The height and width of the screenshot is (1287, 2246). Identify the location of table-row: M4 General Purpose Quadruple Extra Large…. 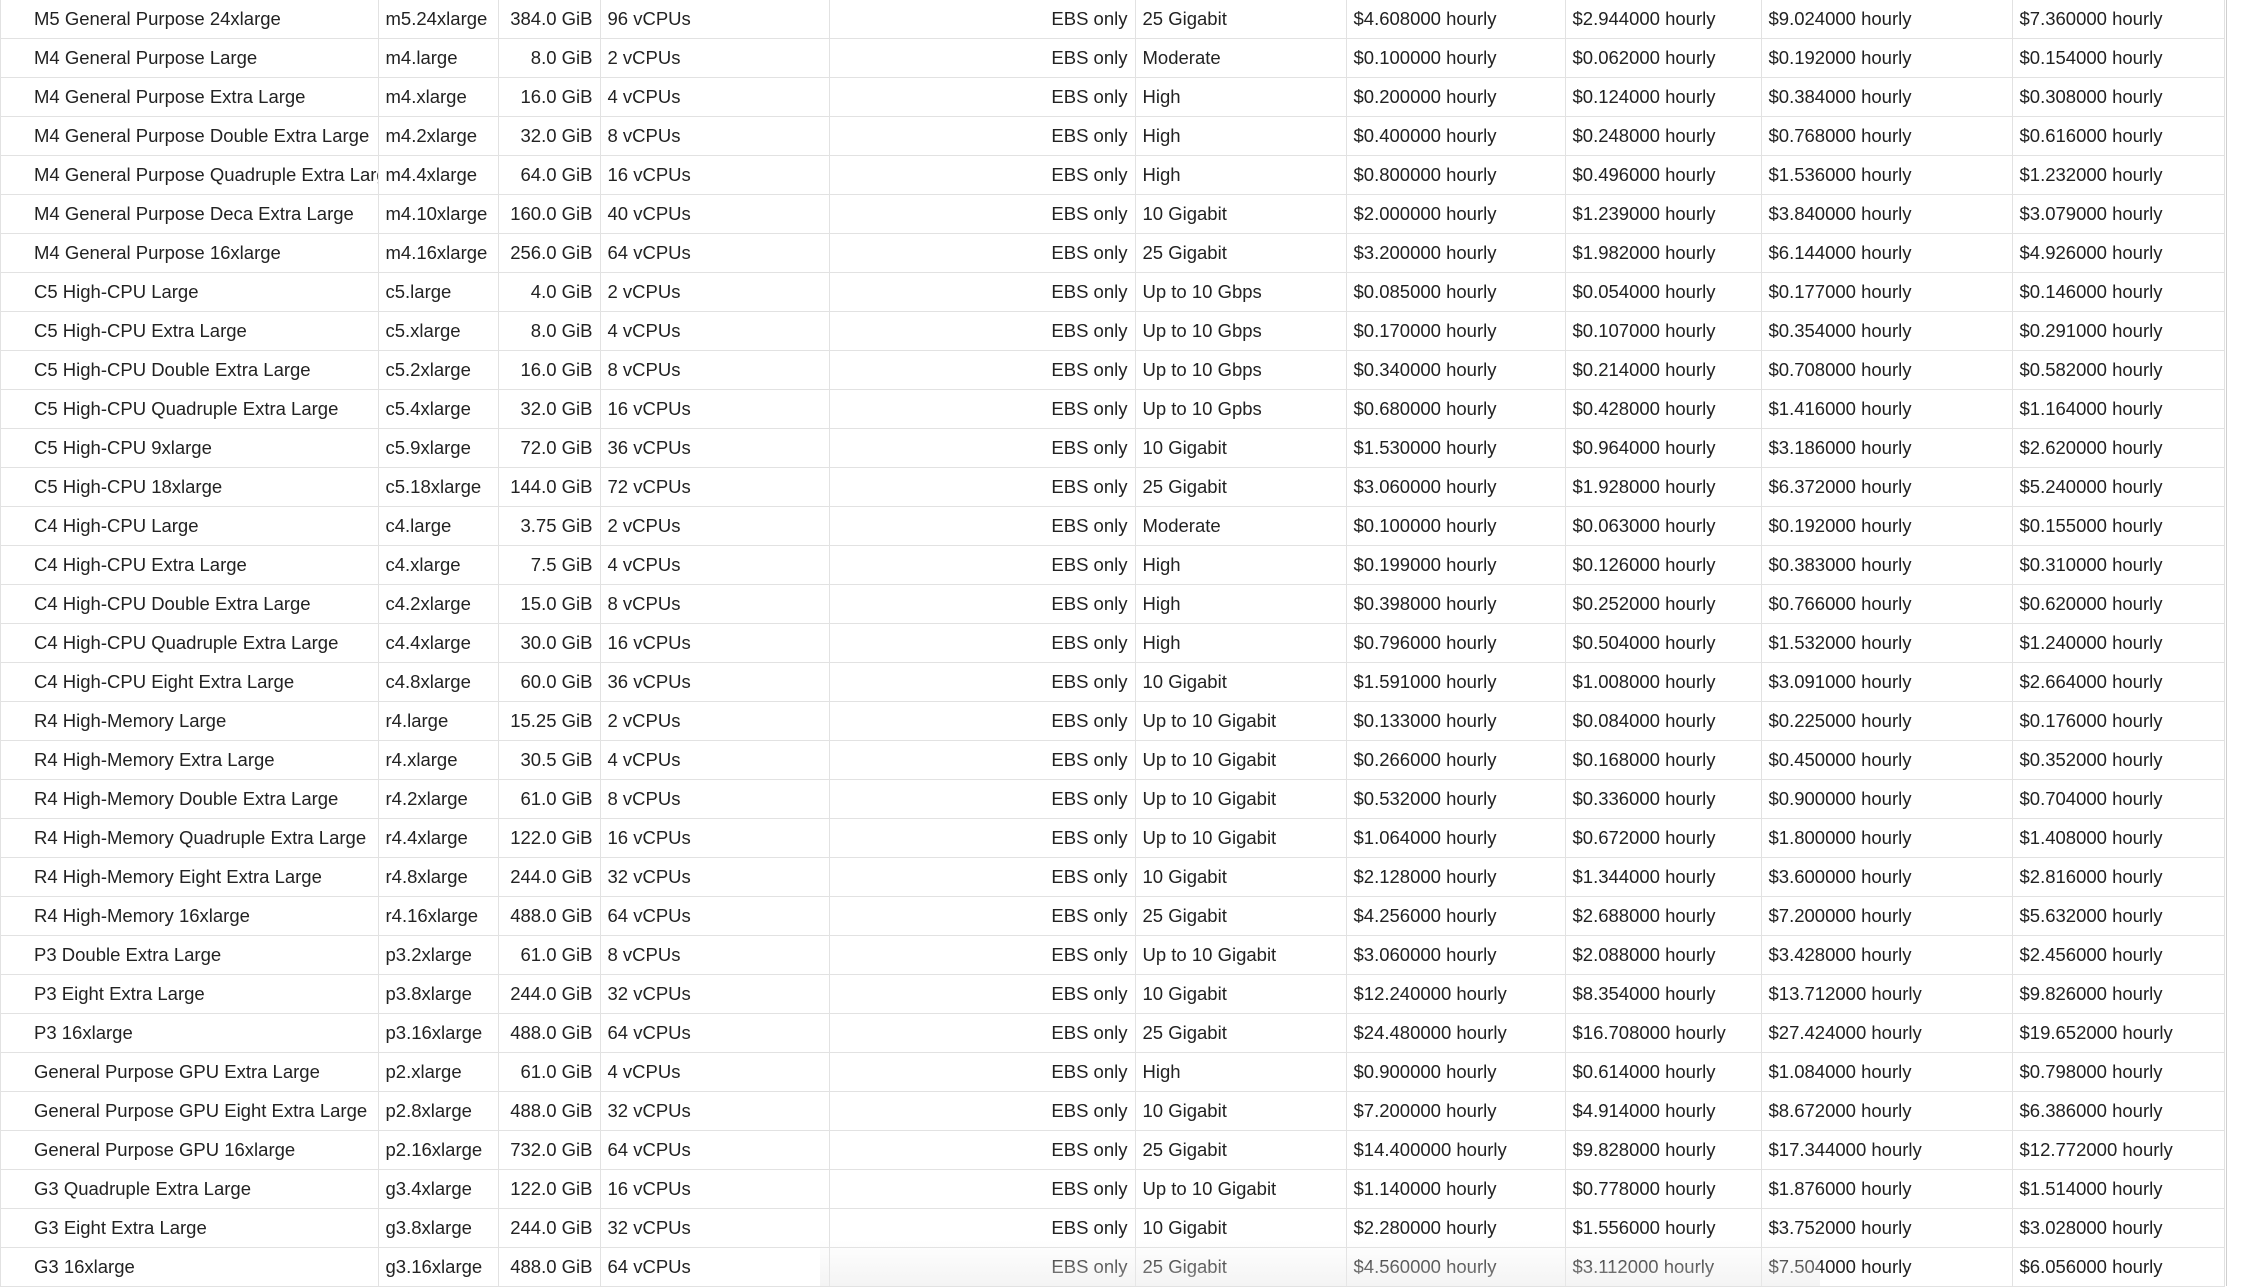
(1112, 175).